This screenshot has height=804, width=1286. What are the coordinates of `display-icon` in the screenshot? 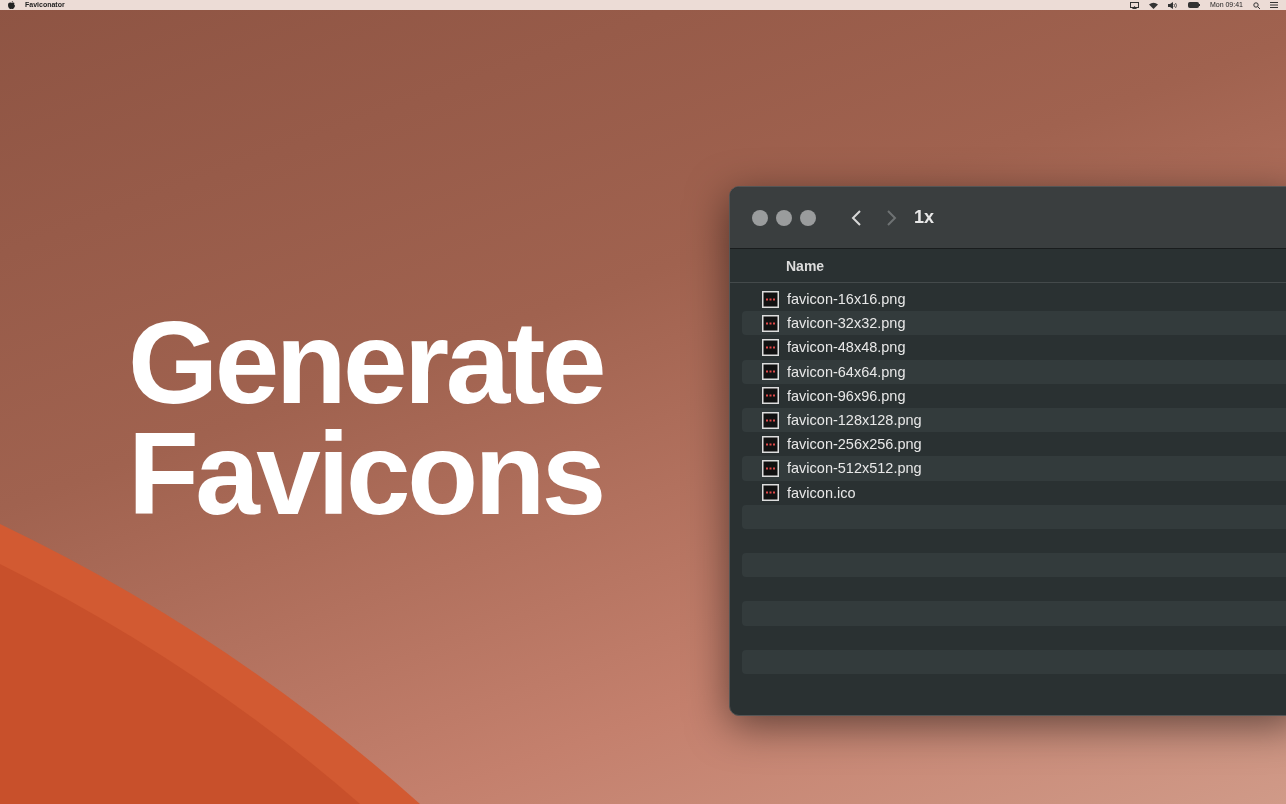 It's located at (1134, 5).